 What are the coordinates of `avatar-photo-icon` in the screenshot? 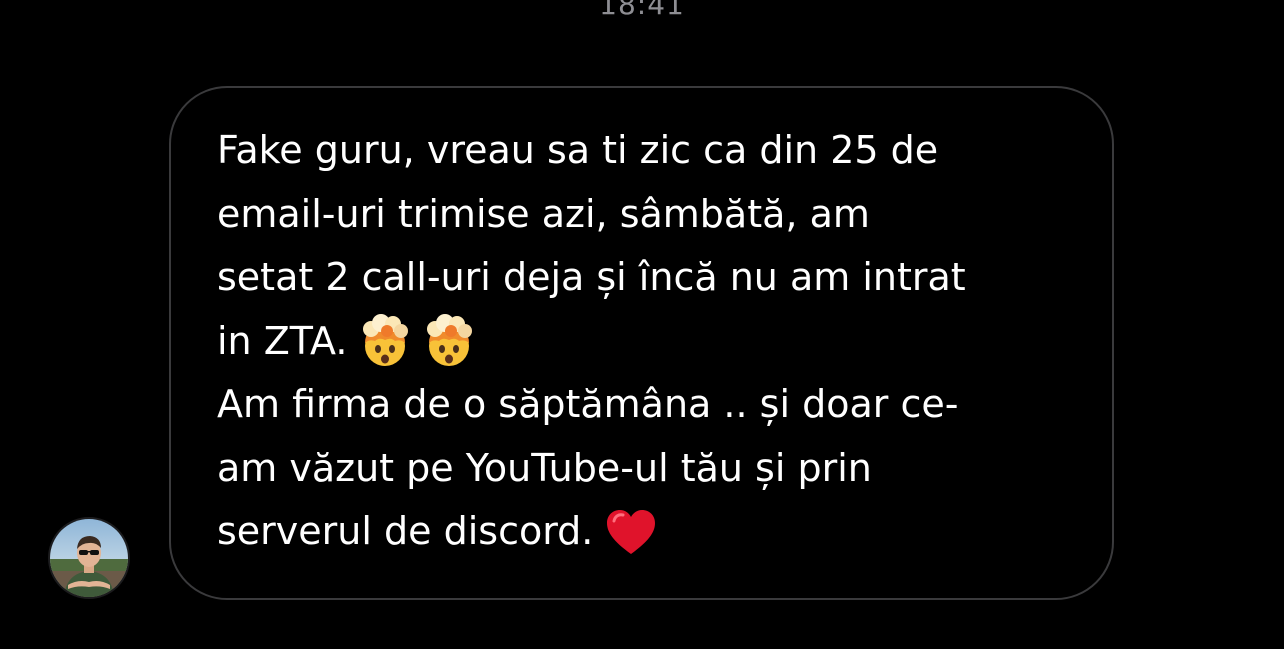 It's located at (89, 558).